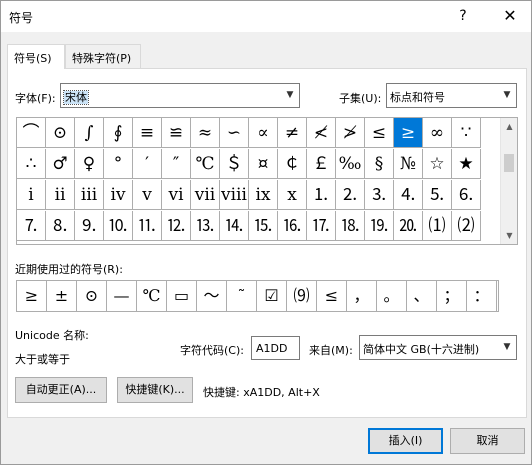 Image resolution: width=532 pixels, height=465 pixels. I want to click on symbol-cell: ≠, so click(292, 133).